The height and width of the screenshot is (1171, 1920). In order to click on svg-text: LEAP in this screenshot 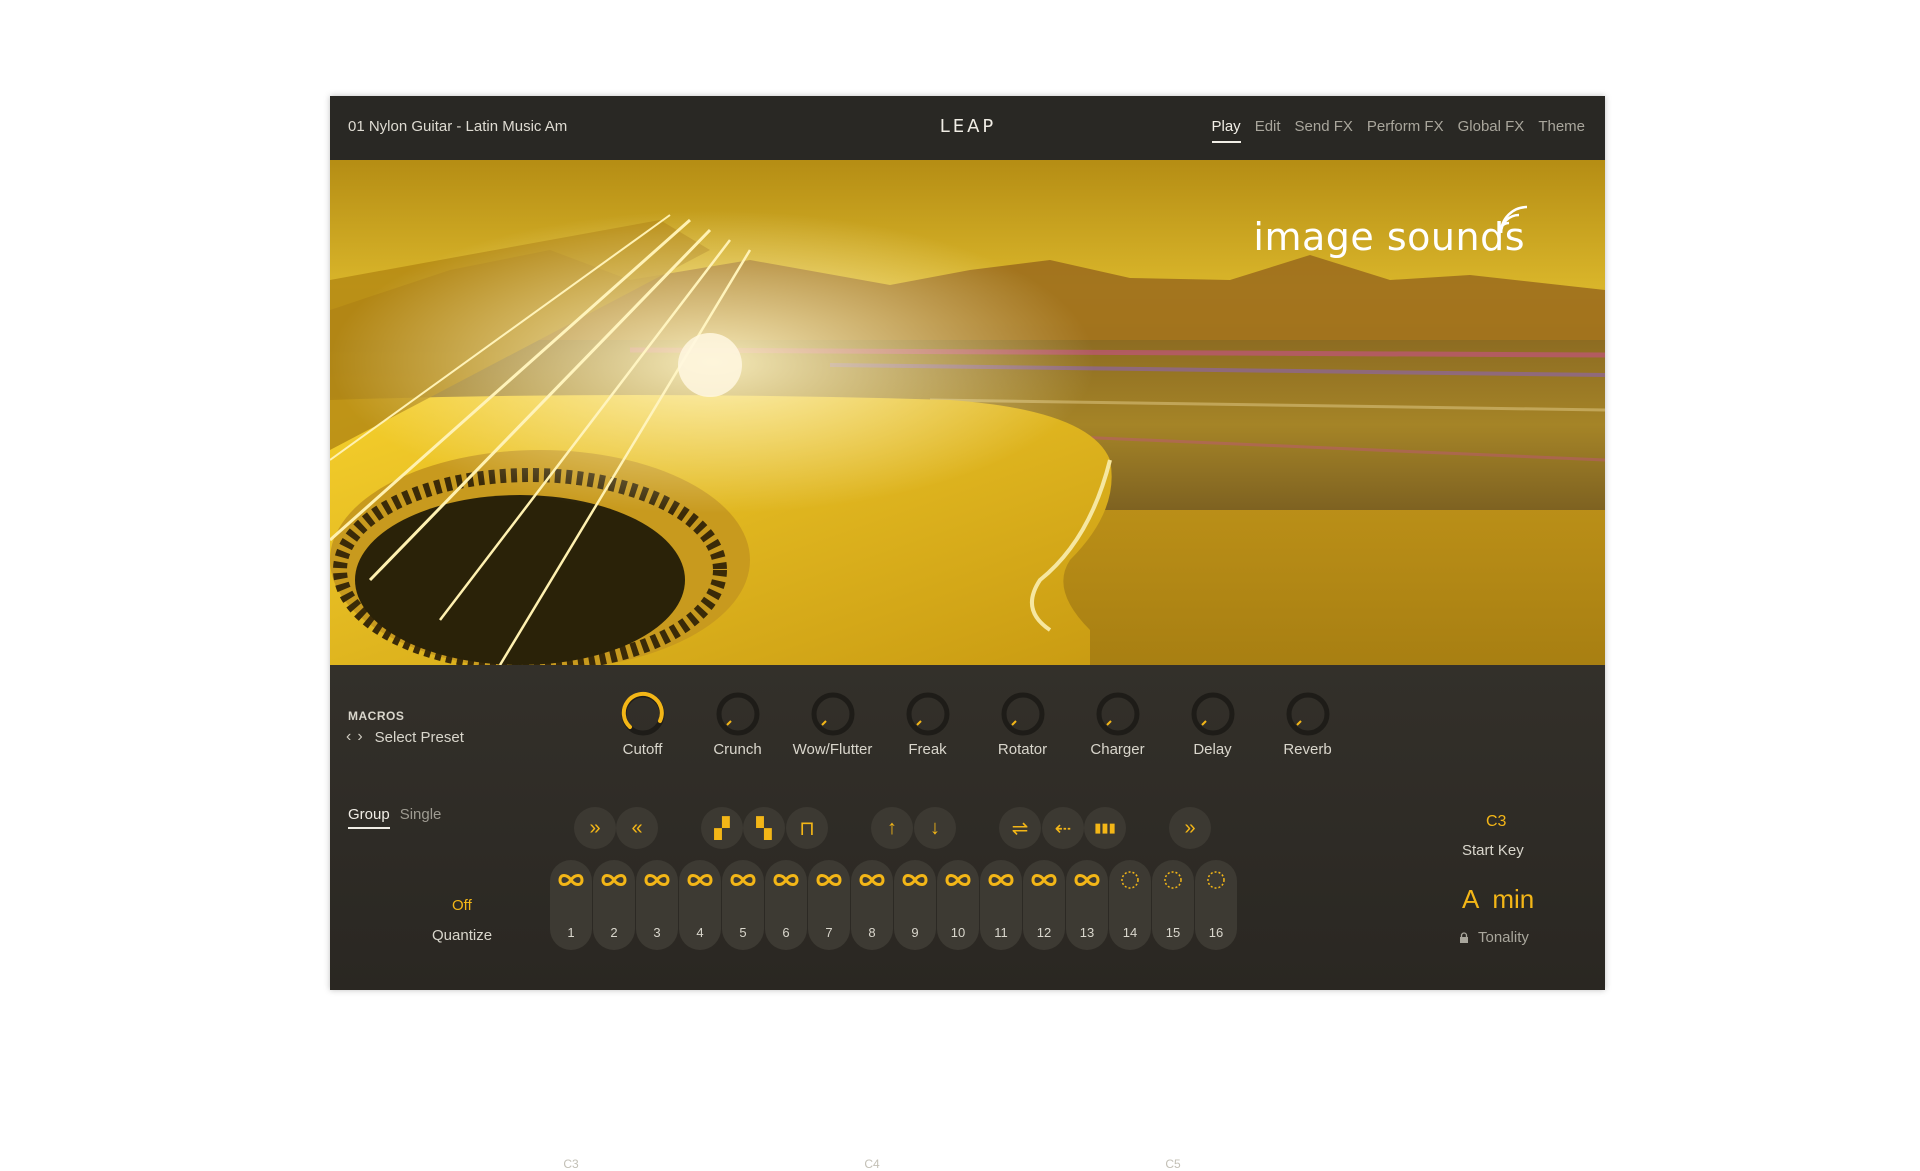, I will do `click(968, 126)`.